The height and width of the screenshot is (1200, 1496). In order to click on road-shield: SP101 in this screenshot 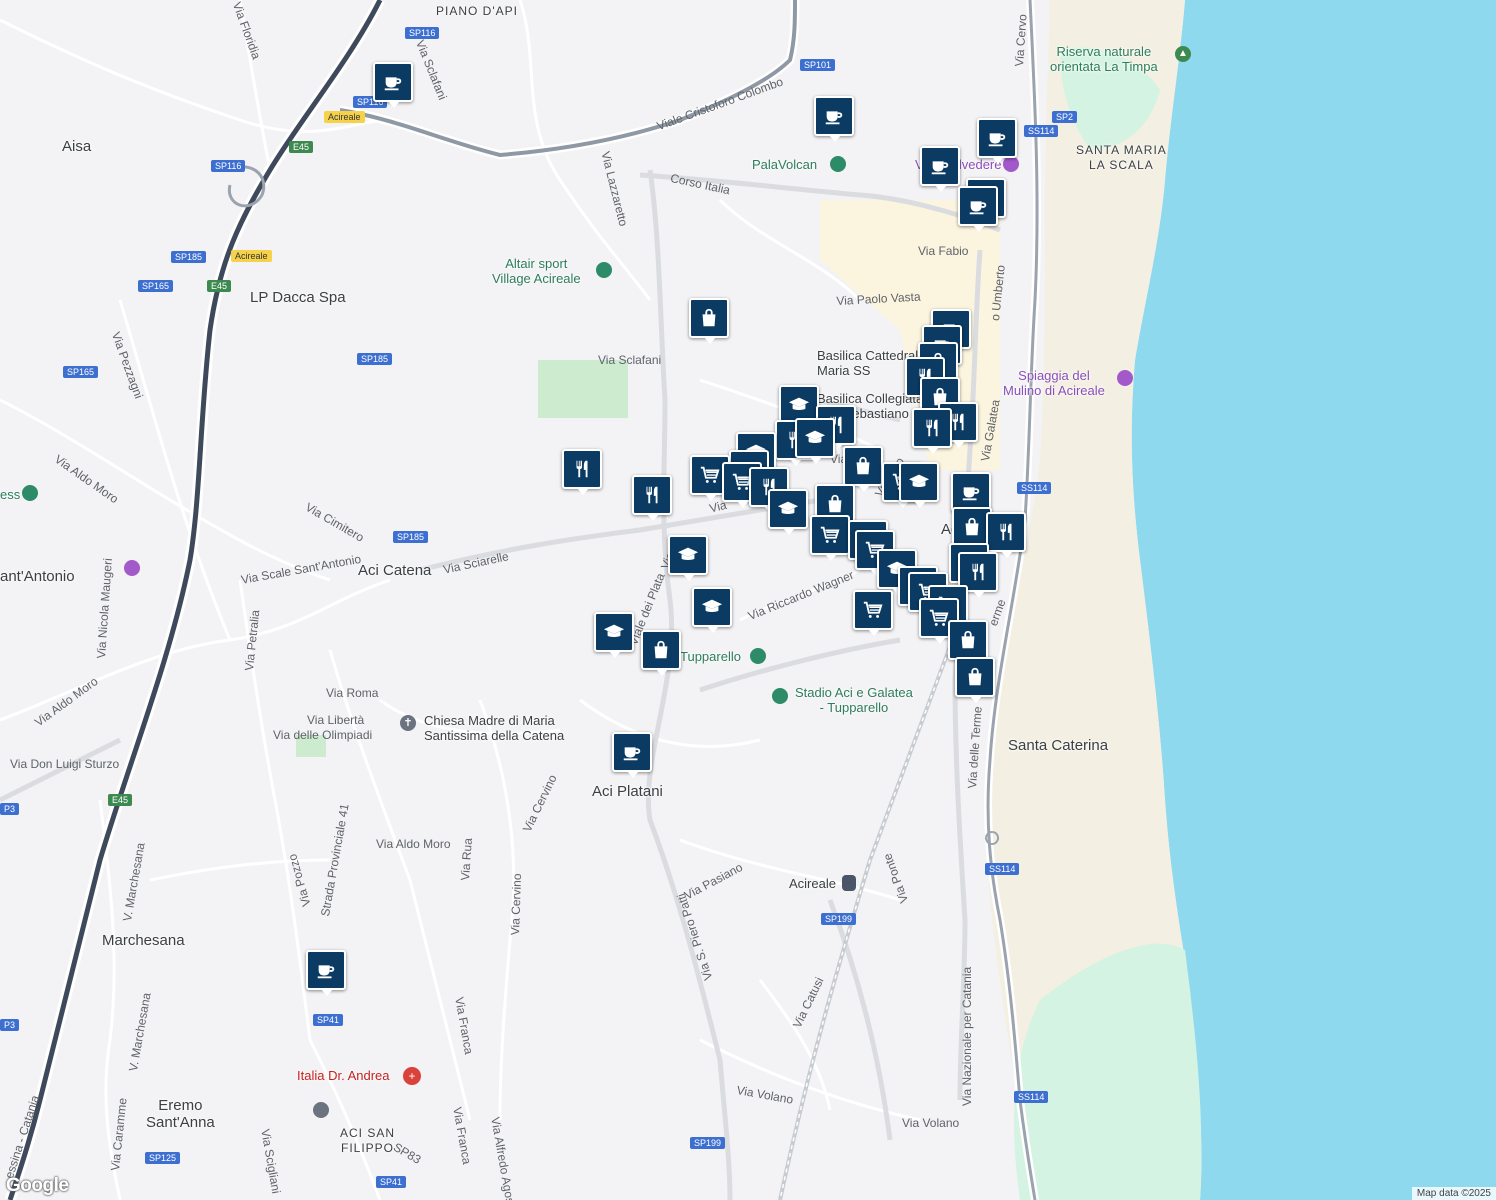, I will do `click(818, 65)`.